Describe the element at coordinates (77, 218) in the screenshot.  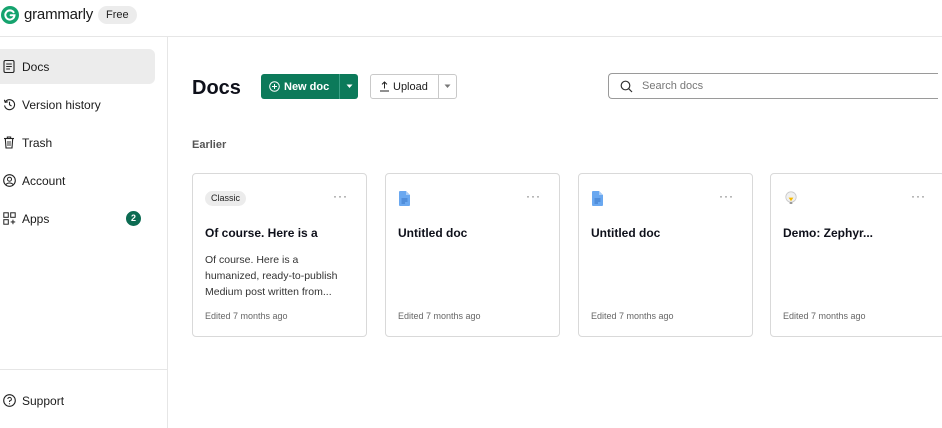
I see `sidebar-item-apps: Apps 2` at that location.